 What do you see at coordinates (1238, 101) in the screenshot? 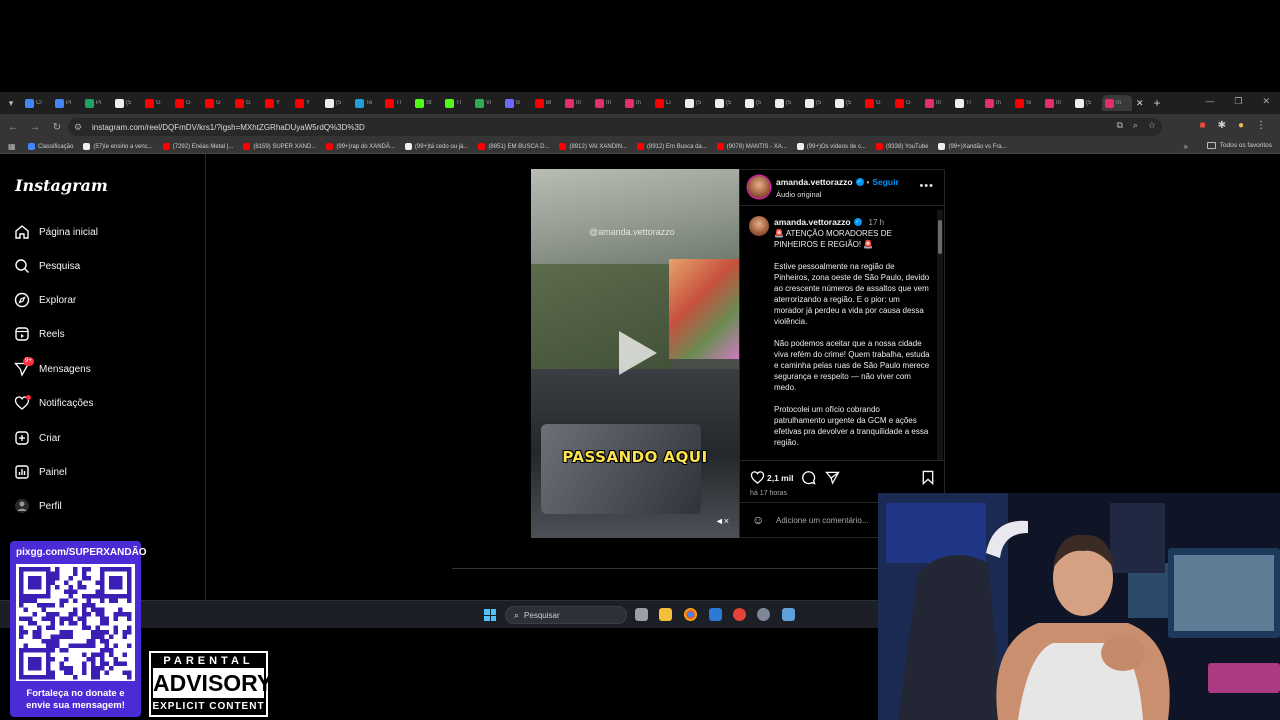
I see `maximize-icon: ❐` at bounding box center [1238, 101].